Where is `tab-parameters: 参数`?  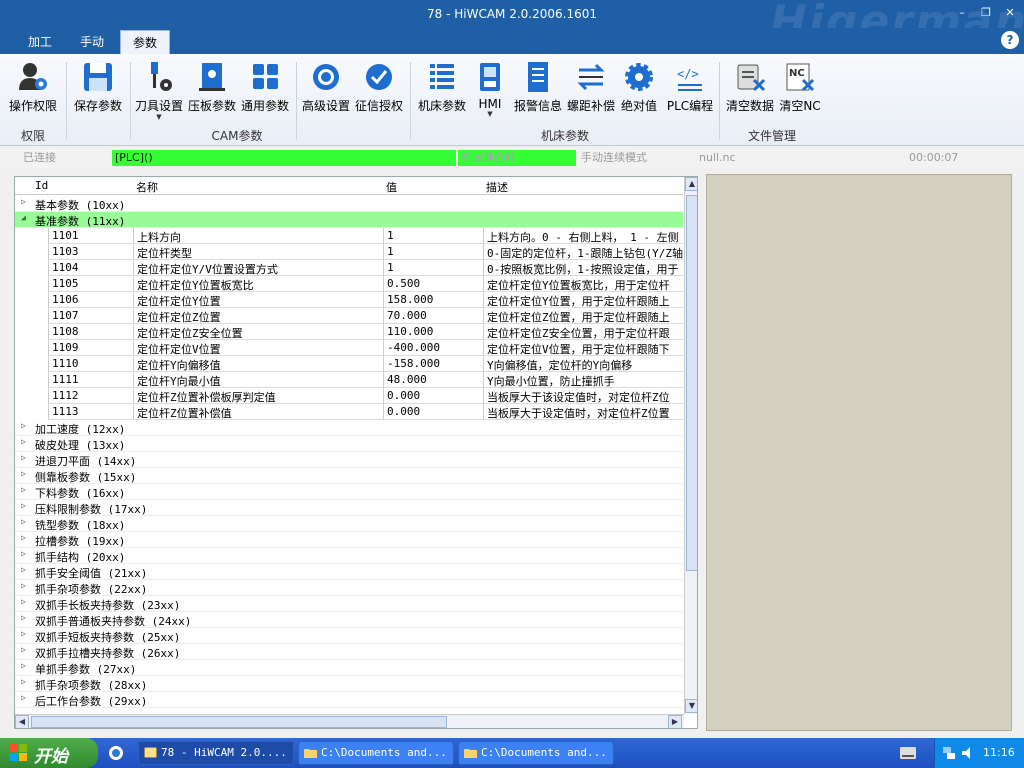
tab-parameters: 参数 is located at coordinates (145, 42).